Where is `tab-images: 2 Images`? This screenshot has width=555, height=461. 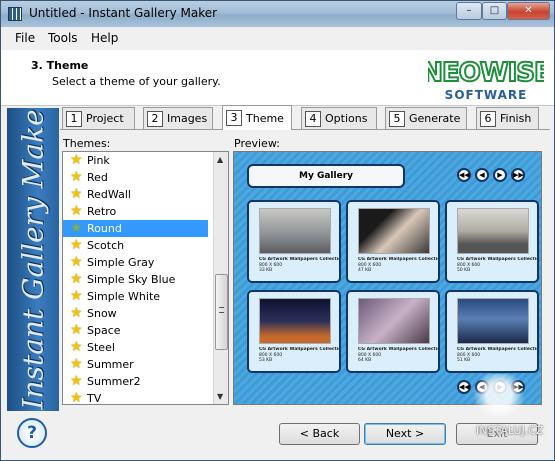
tab-images: 2 Images is located at coordinates (178, 118).